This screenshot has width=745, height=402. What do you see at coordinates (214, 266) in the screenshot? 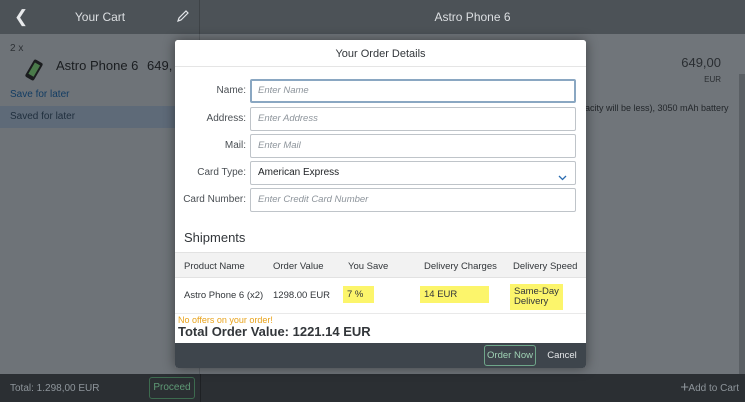
I see `column-header: Product Name` at bounding box center [214, 266].